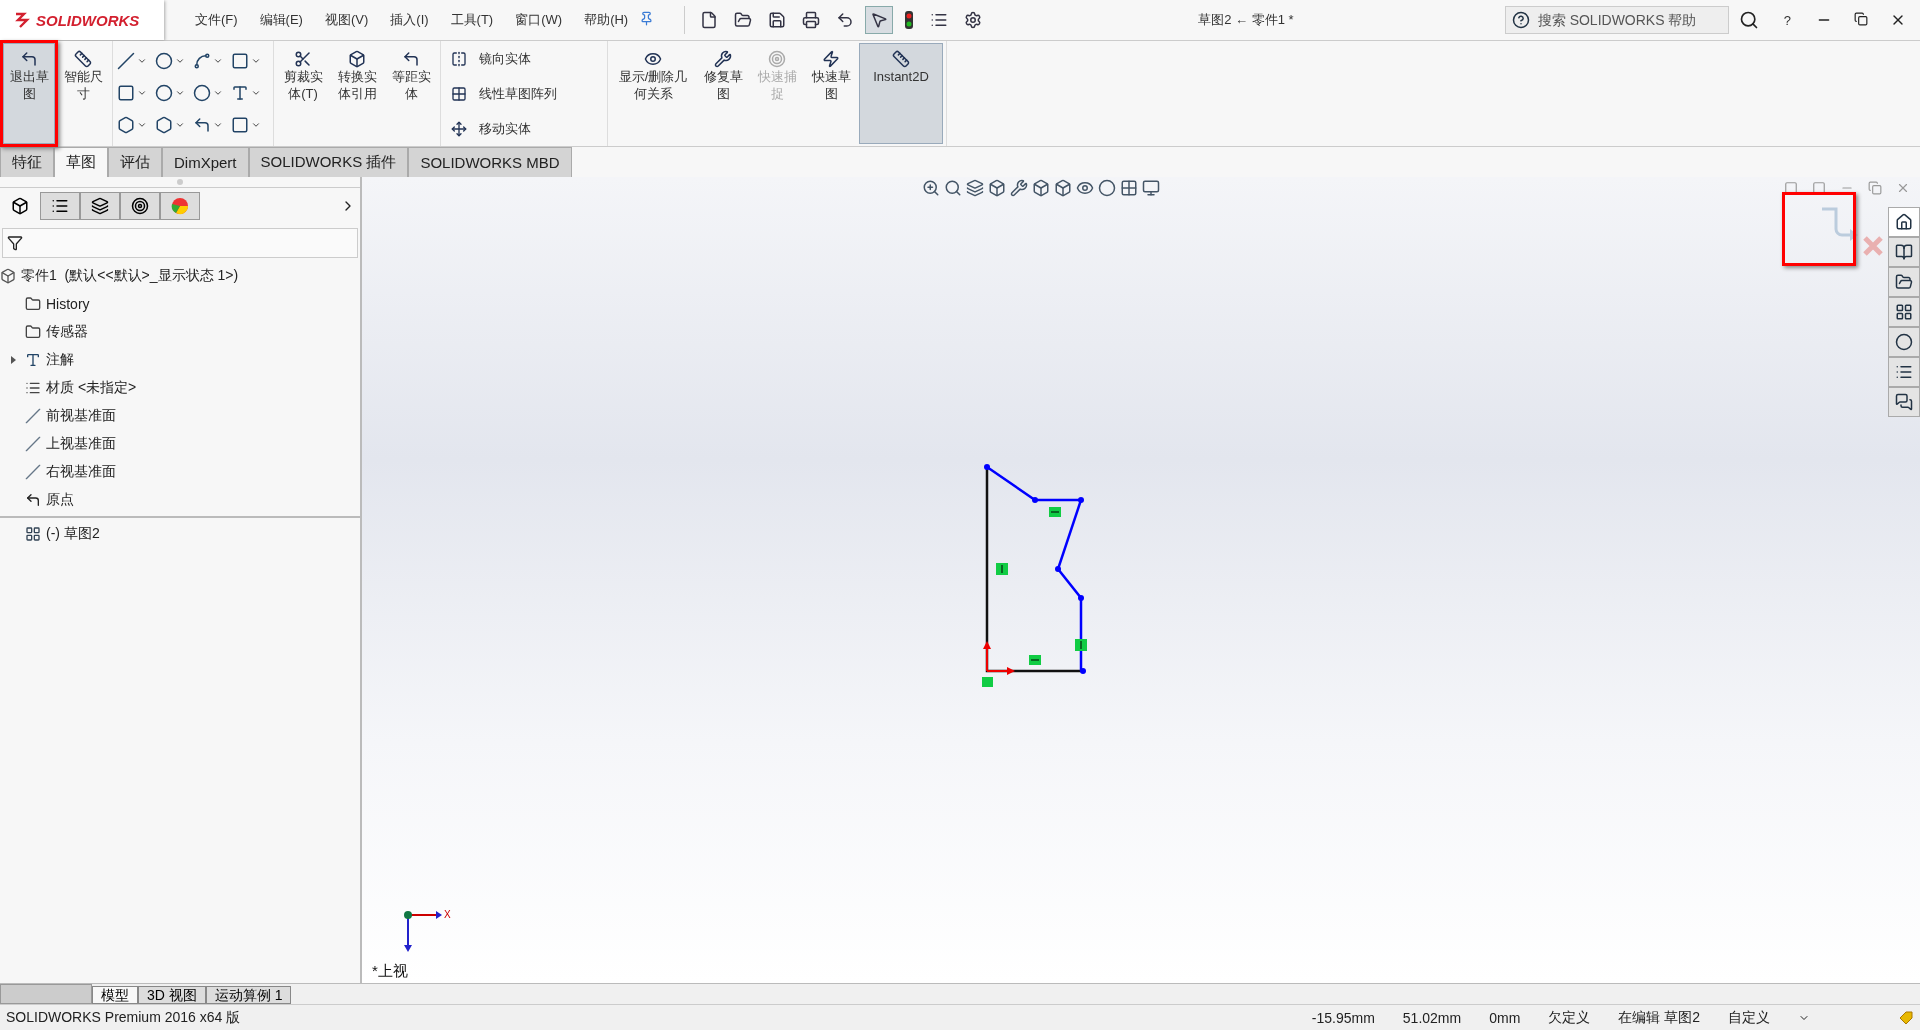 Image resolution: width=1920 pixels, height=1030 pixels. Describe the element at coordinates (83, 93) in the screenshot. I see `ribbon-button: 智能尺寸` at that location.